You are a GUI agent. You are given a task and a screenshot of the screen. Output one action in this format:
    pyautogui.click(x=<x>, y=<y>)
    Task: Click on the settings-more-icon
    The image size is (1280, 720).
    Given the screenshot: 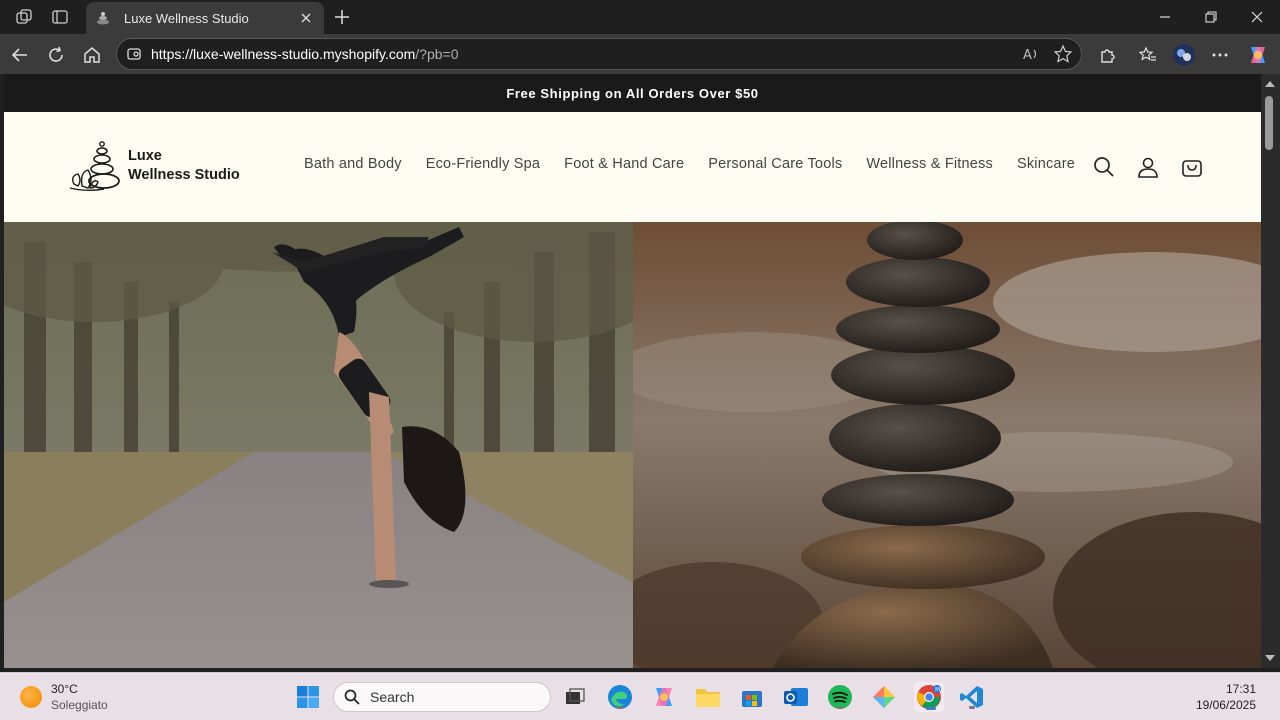 What is the action you would take?
    pyautogui.click(x=1220, y=55)
    